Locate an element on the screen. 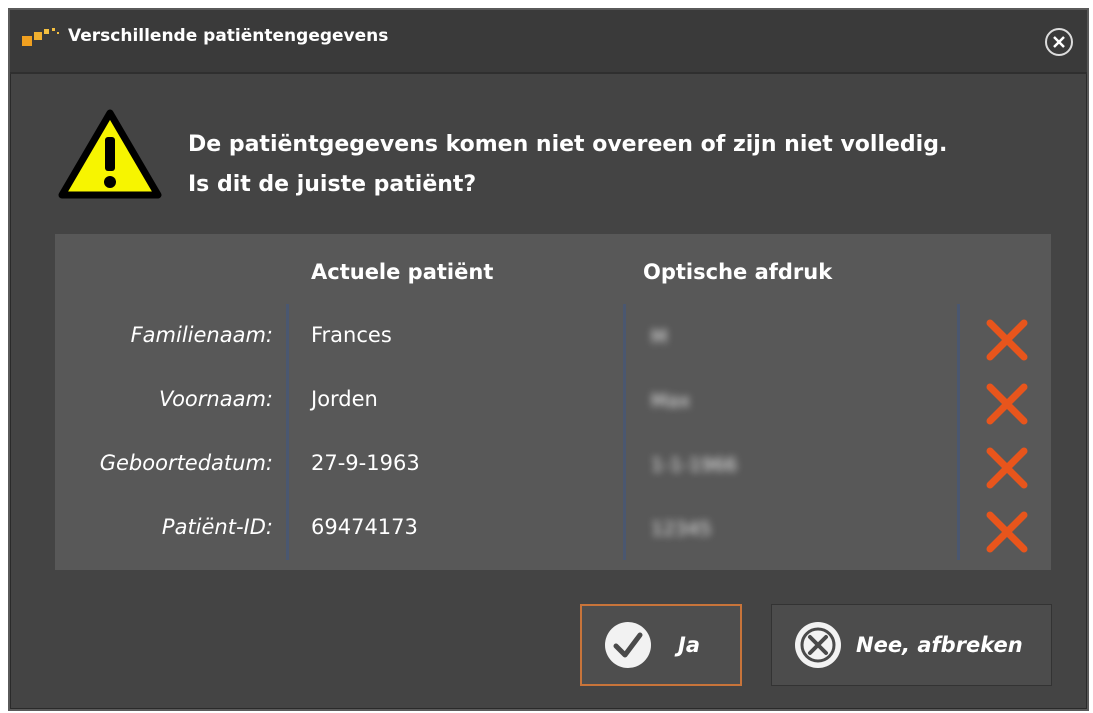 The height and width of the screenshot is (713, 1093). yes-button: Ja is located at coordinates (661, 645).